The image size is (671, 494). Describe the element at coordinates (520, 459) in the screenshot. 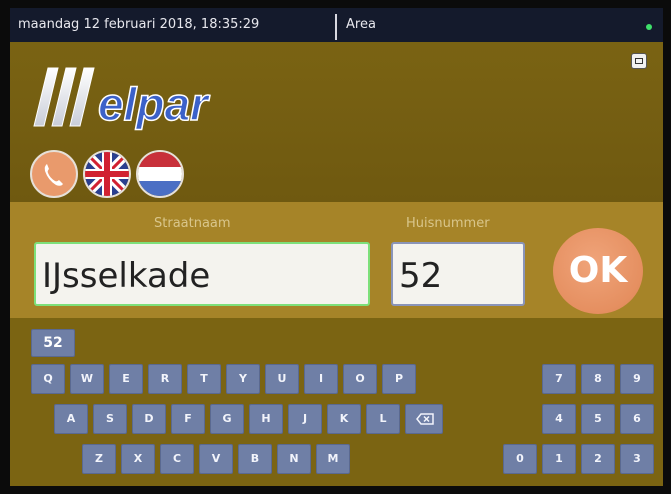

I see `key-0: 0` at that location.